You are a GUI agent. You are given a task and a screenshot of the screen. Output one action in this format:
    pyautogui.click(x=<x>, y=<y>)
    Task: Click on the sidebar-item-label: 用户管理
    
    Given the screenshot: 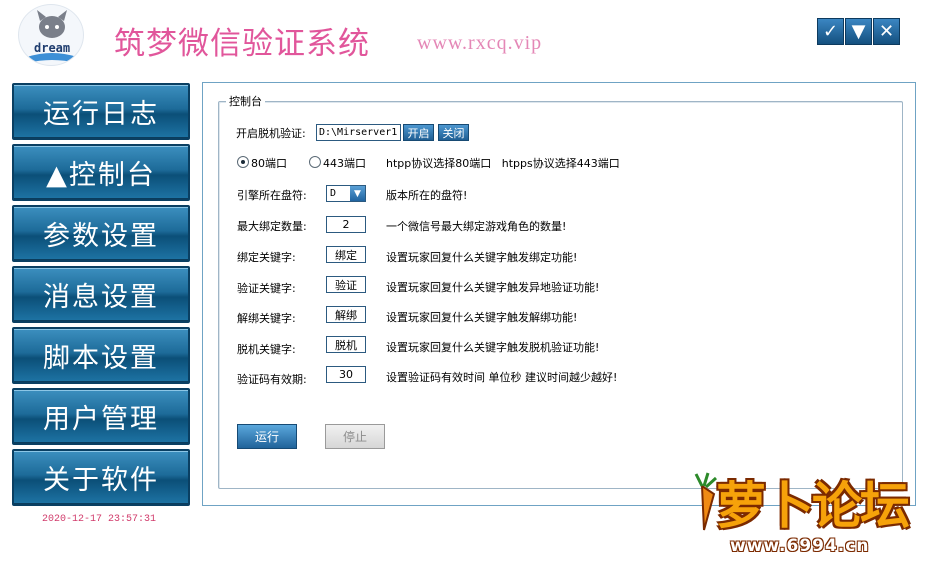 What is the action you would take?
    pyautogui.click(x=101, y=419)
    